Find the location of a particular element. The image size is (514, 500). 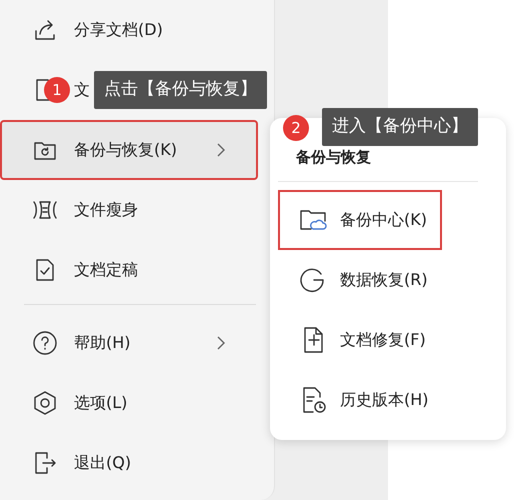

callout-tooltip: 点击【备份与恢复】 is located at coordinates (180, 89).